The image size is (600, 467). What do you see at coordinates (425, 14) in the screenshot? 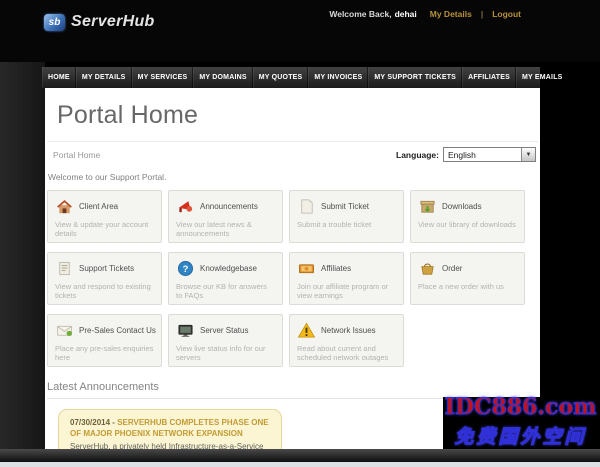
I see `account-links: Welcome Back, dehai My Details | Logout` at bounding box center [425, 14].